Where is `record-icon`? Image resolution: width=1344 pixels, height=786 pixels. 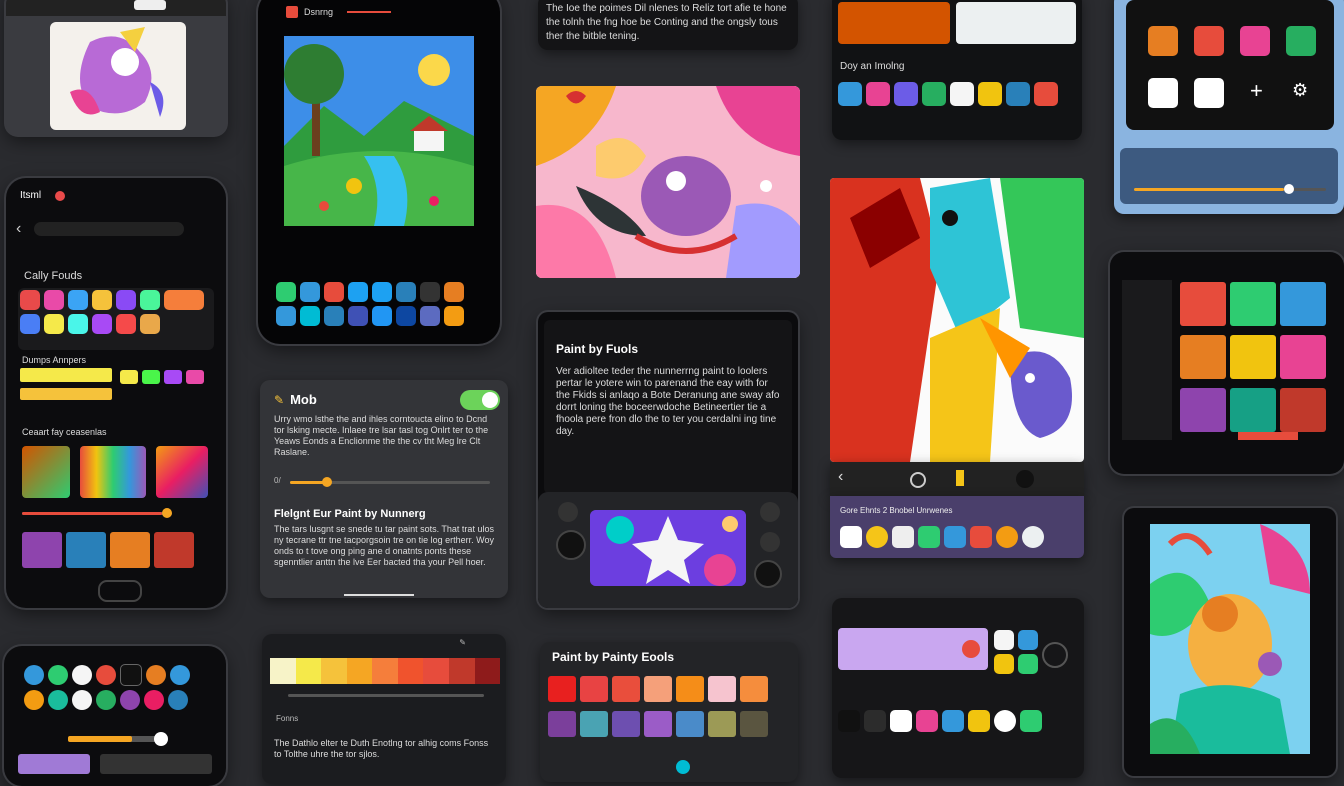
record-icon is located at coordinates (971, 649).